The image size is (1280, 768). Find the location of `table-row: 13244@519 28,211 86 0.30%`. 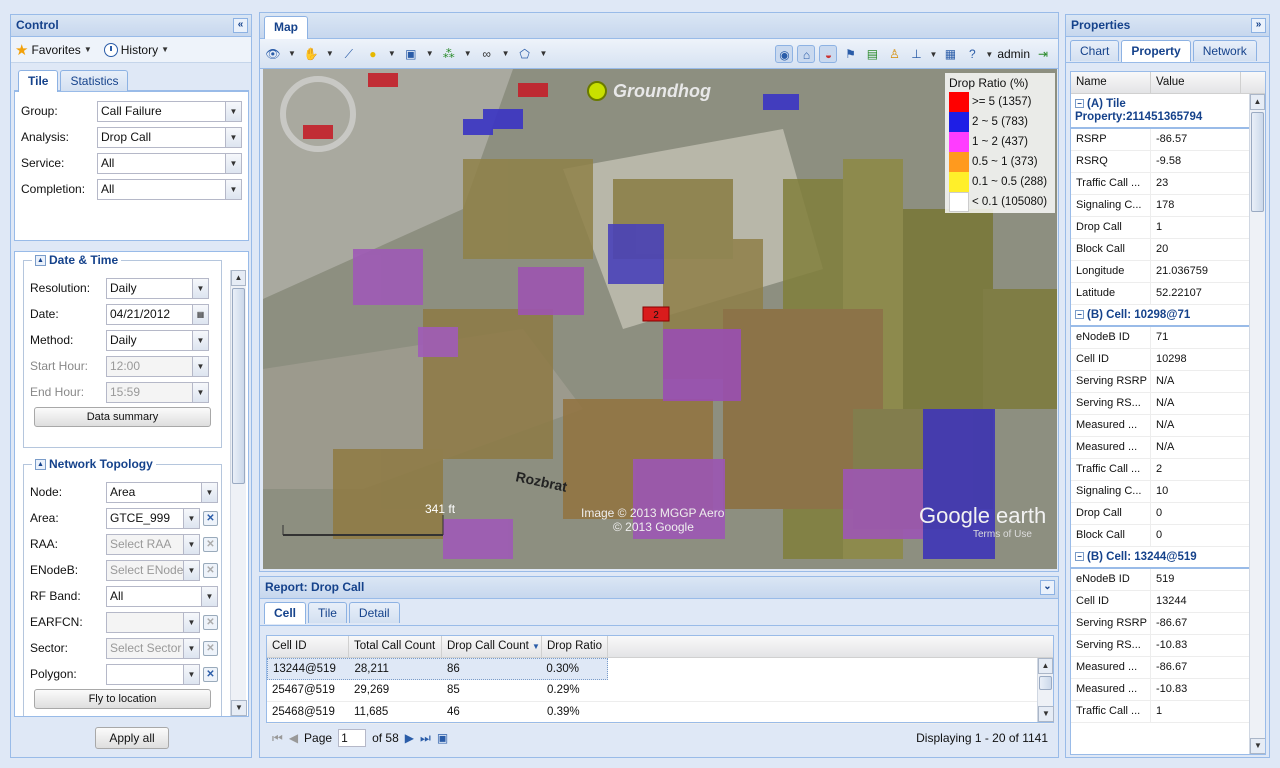

table-row: 13244@519 28,211 86 0.30% is located at coordinates (437, 669).